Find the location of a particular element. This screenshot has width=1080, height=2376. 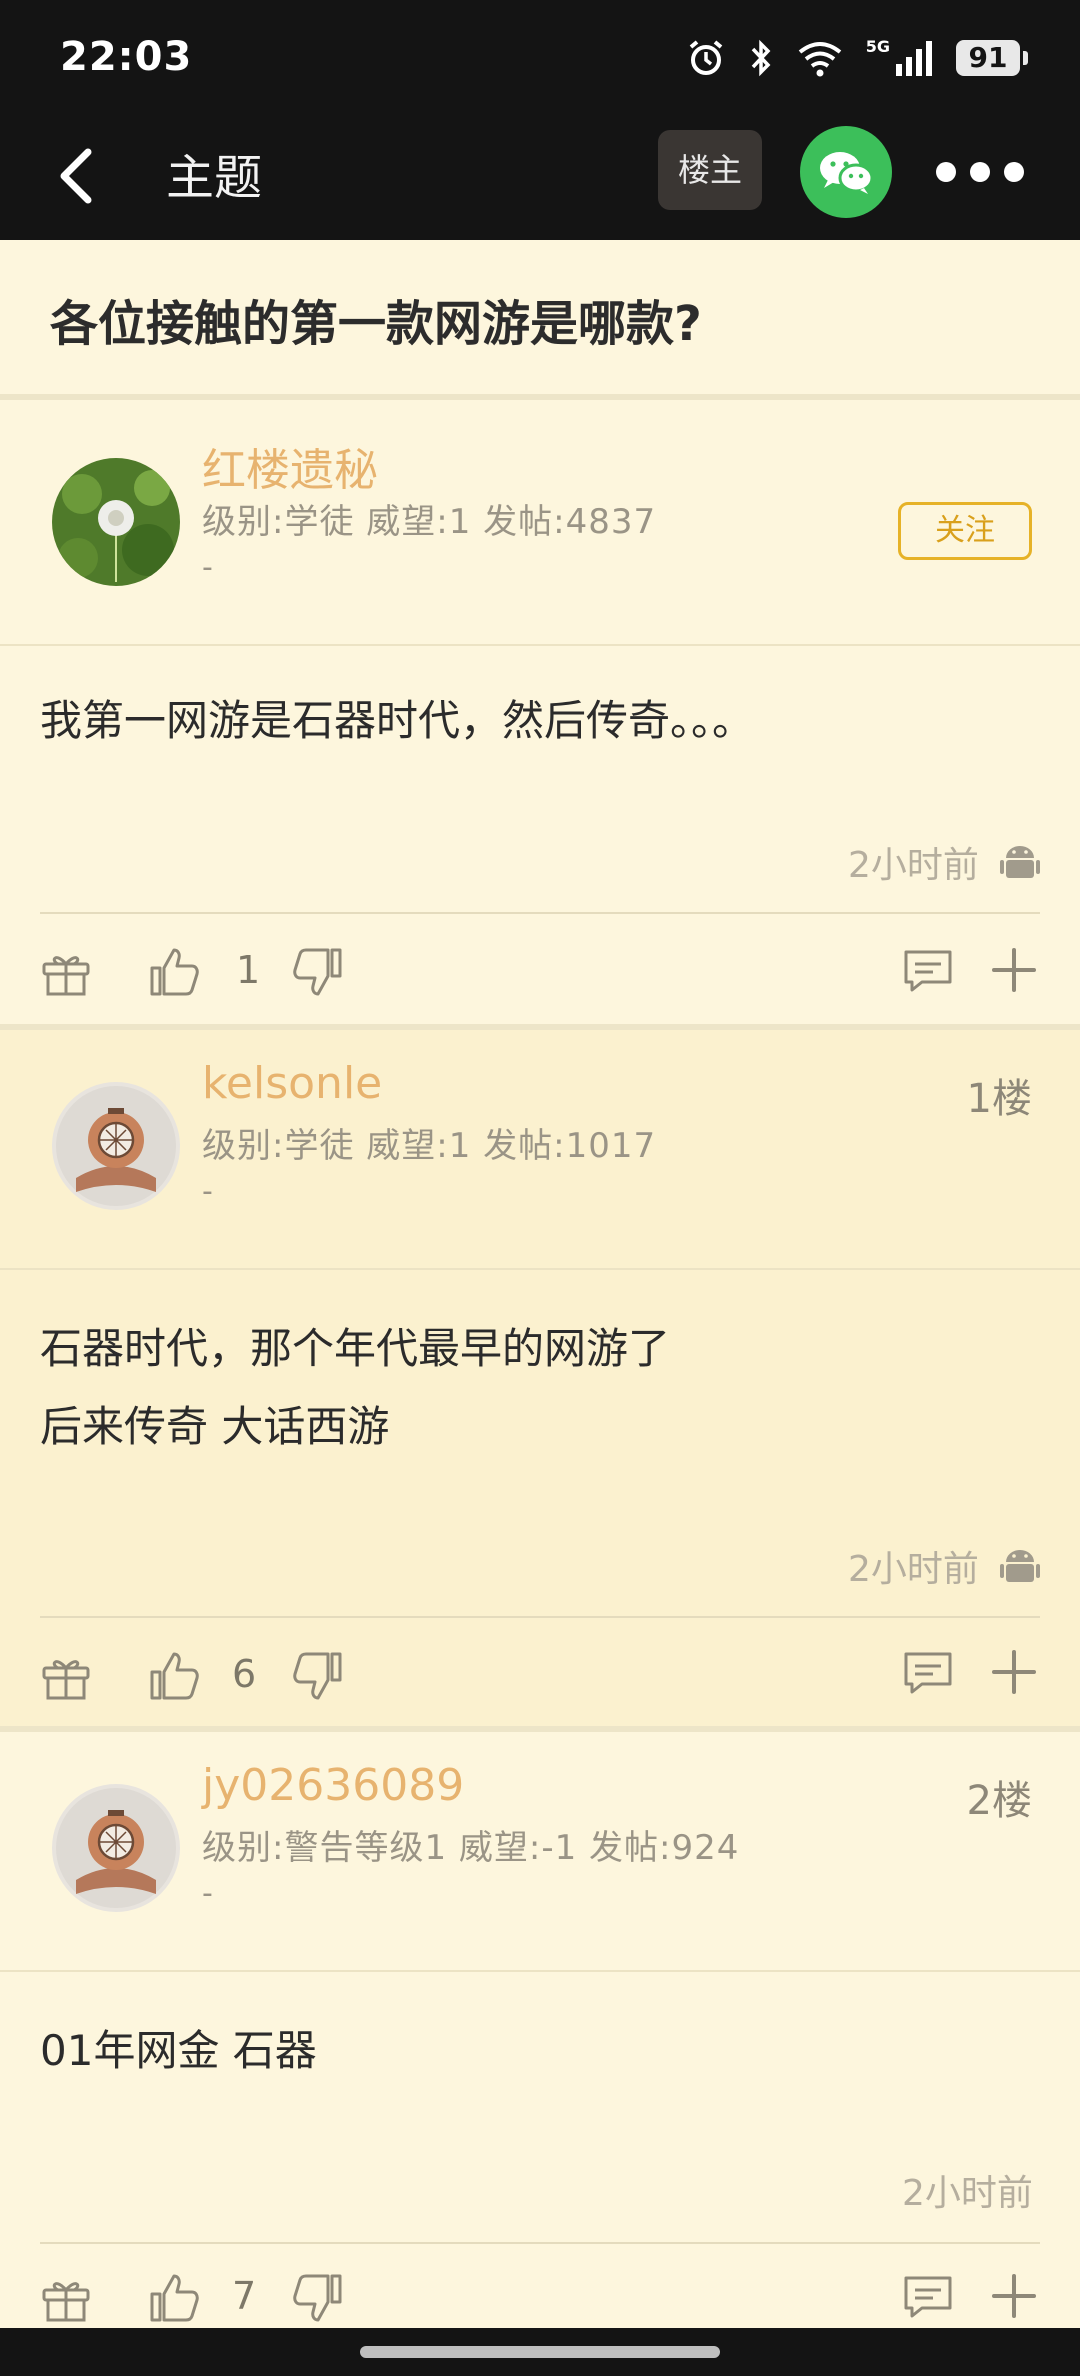

follow-button: 关注 is located at coordinates (965, 531).